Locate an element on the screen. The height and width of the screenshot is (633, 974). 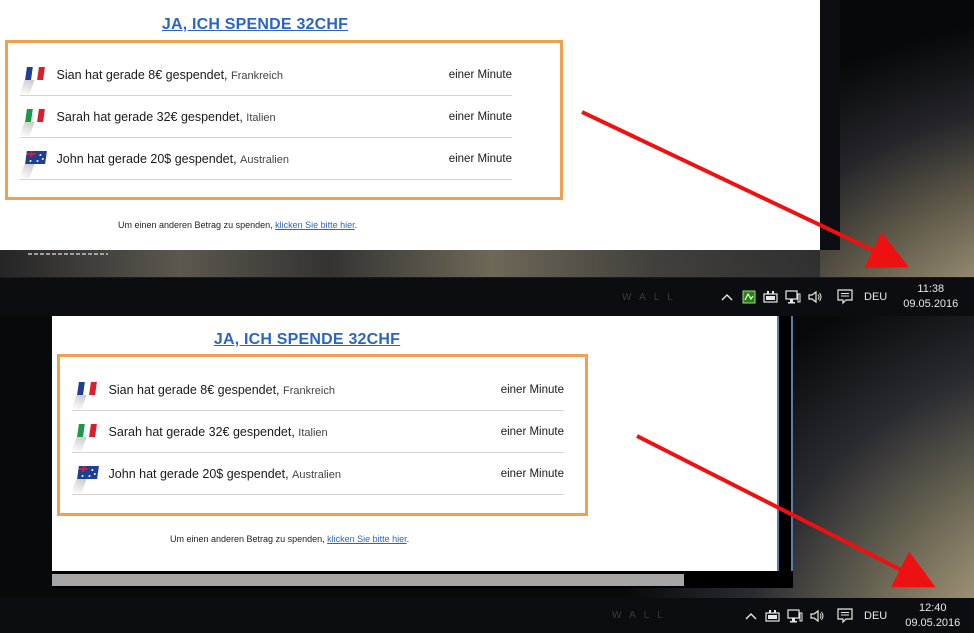
taskbar: WALL DEU 11:38 09.05.2016 is located at coordinates (487, 296).